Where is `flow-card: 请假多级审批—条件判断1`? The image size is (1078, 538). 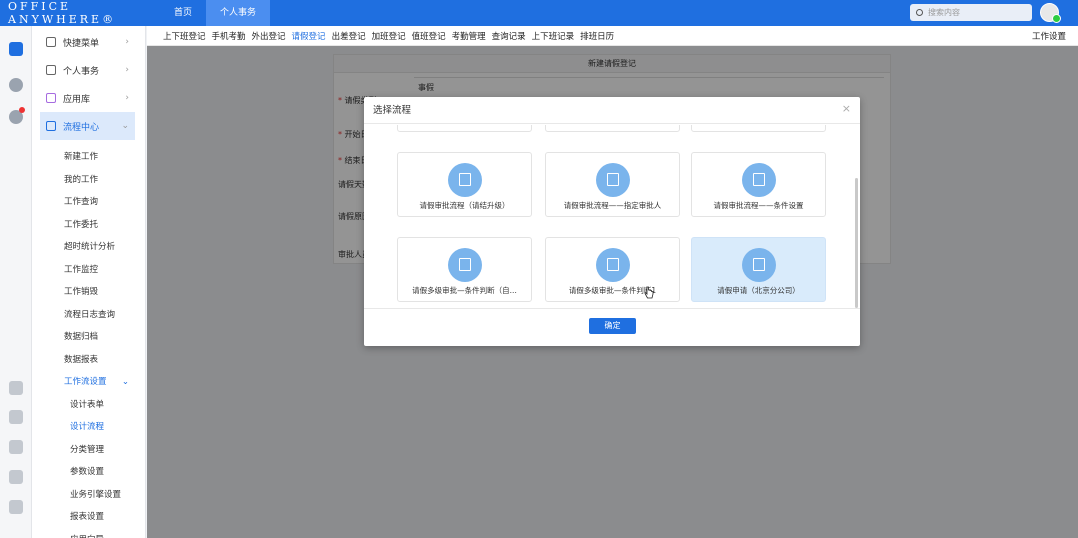 flow-card: 请假多级审批—条件判断1 is located at coordinates (612, 269).